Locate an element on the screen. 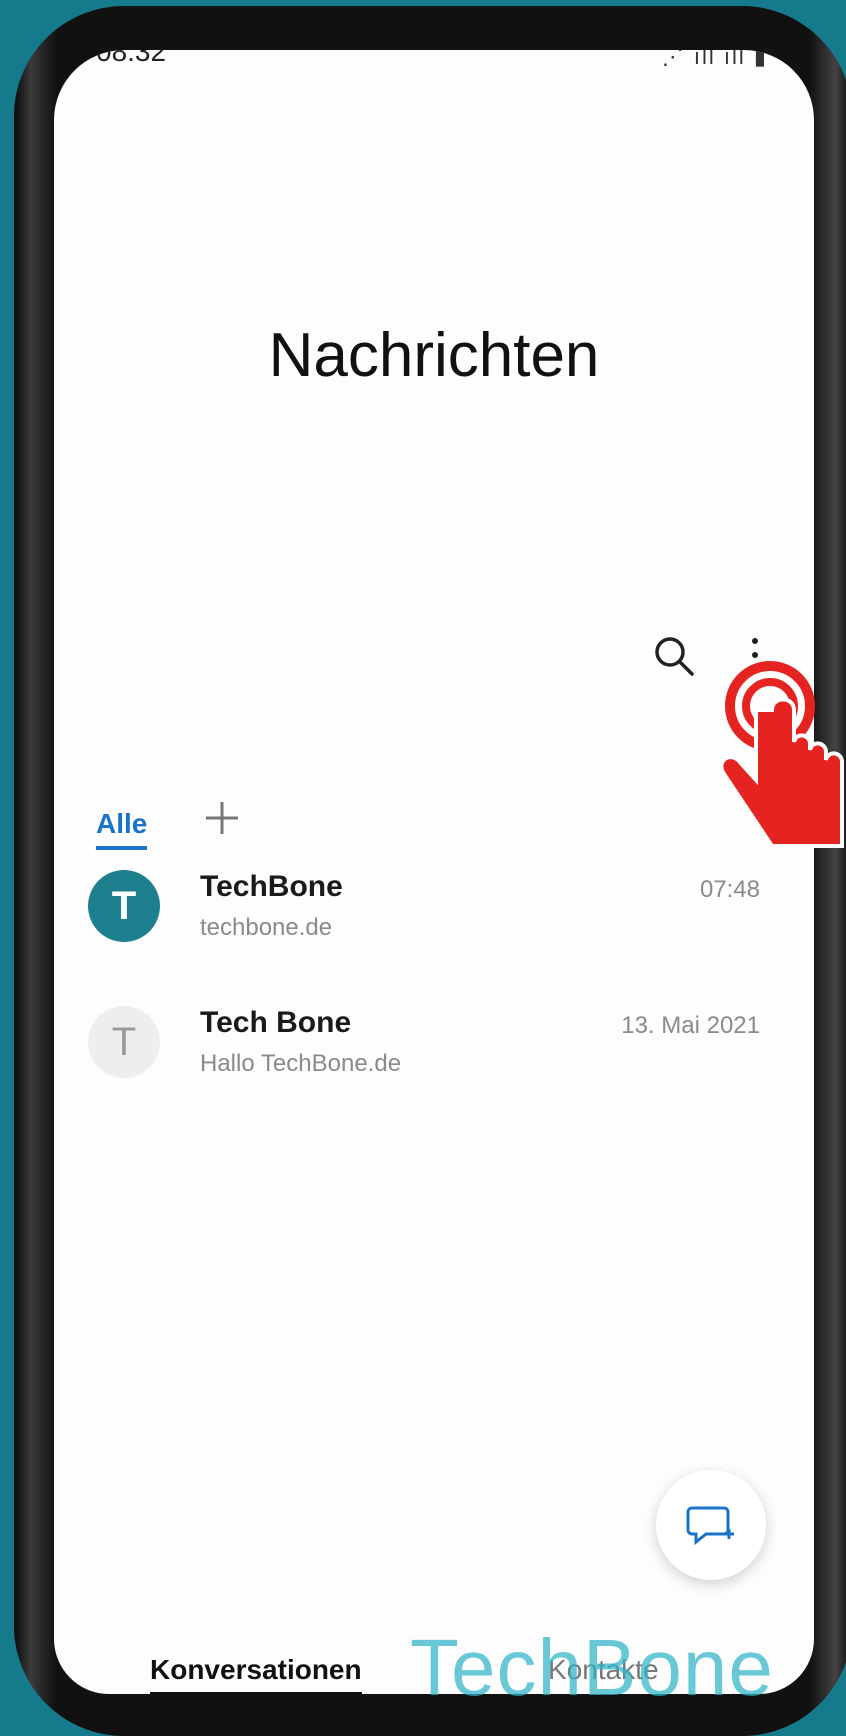 This screenshot has width=846, height=1736. page-title: Nachrichten is located at coordinates (434, 355).